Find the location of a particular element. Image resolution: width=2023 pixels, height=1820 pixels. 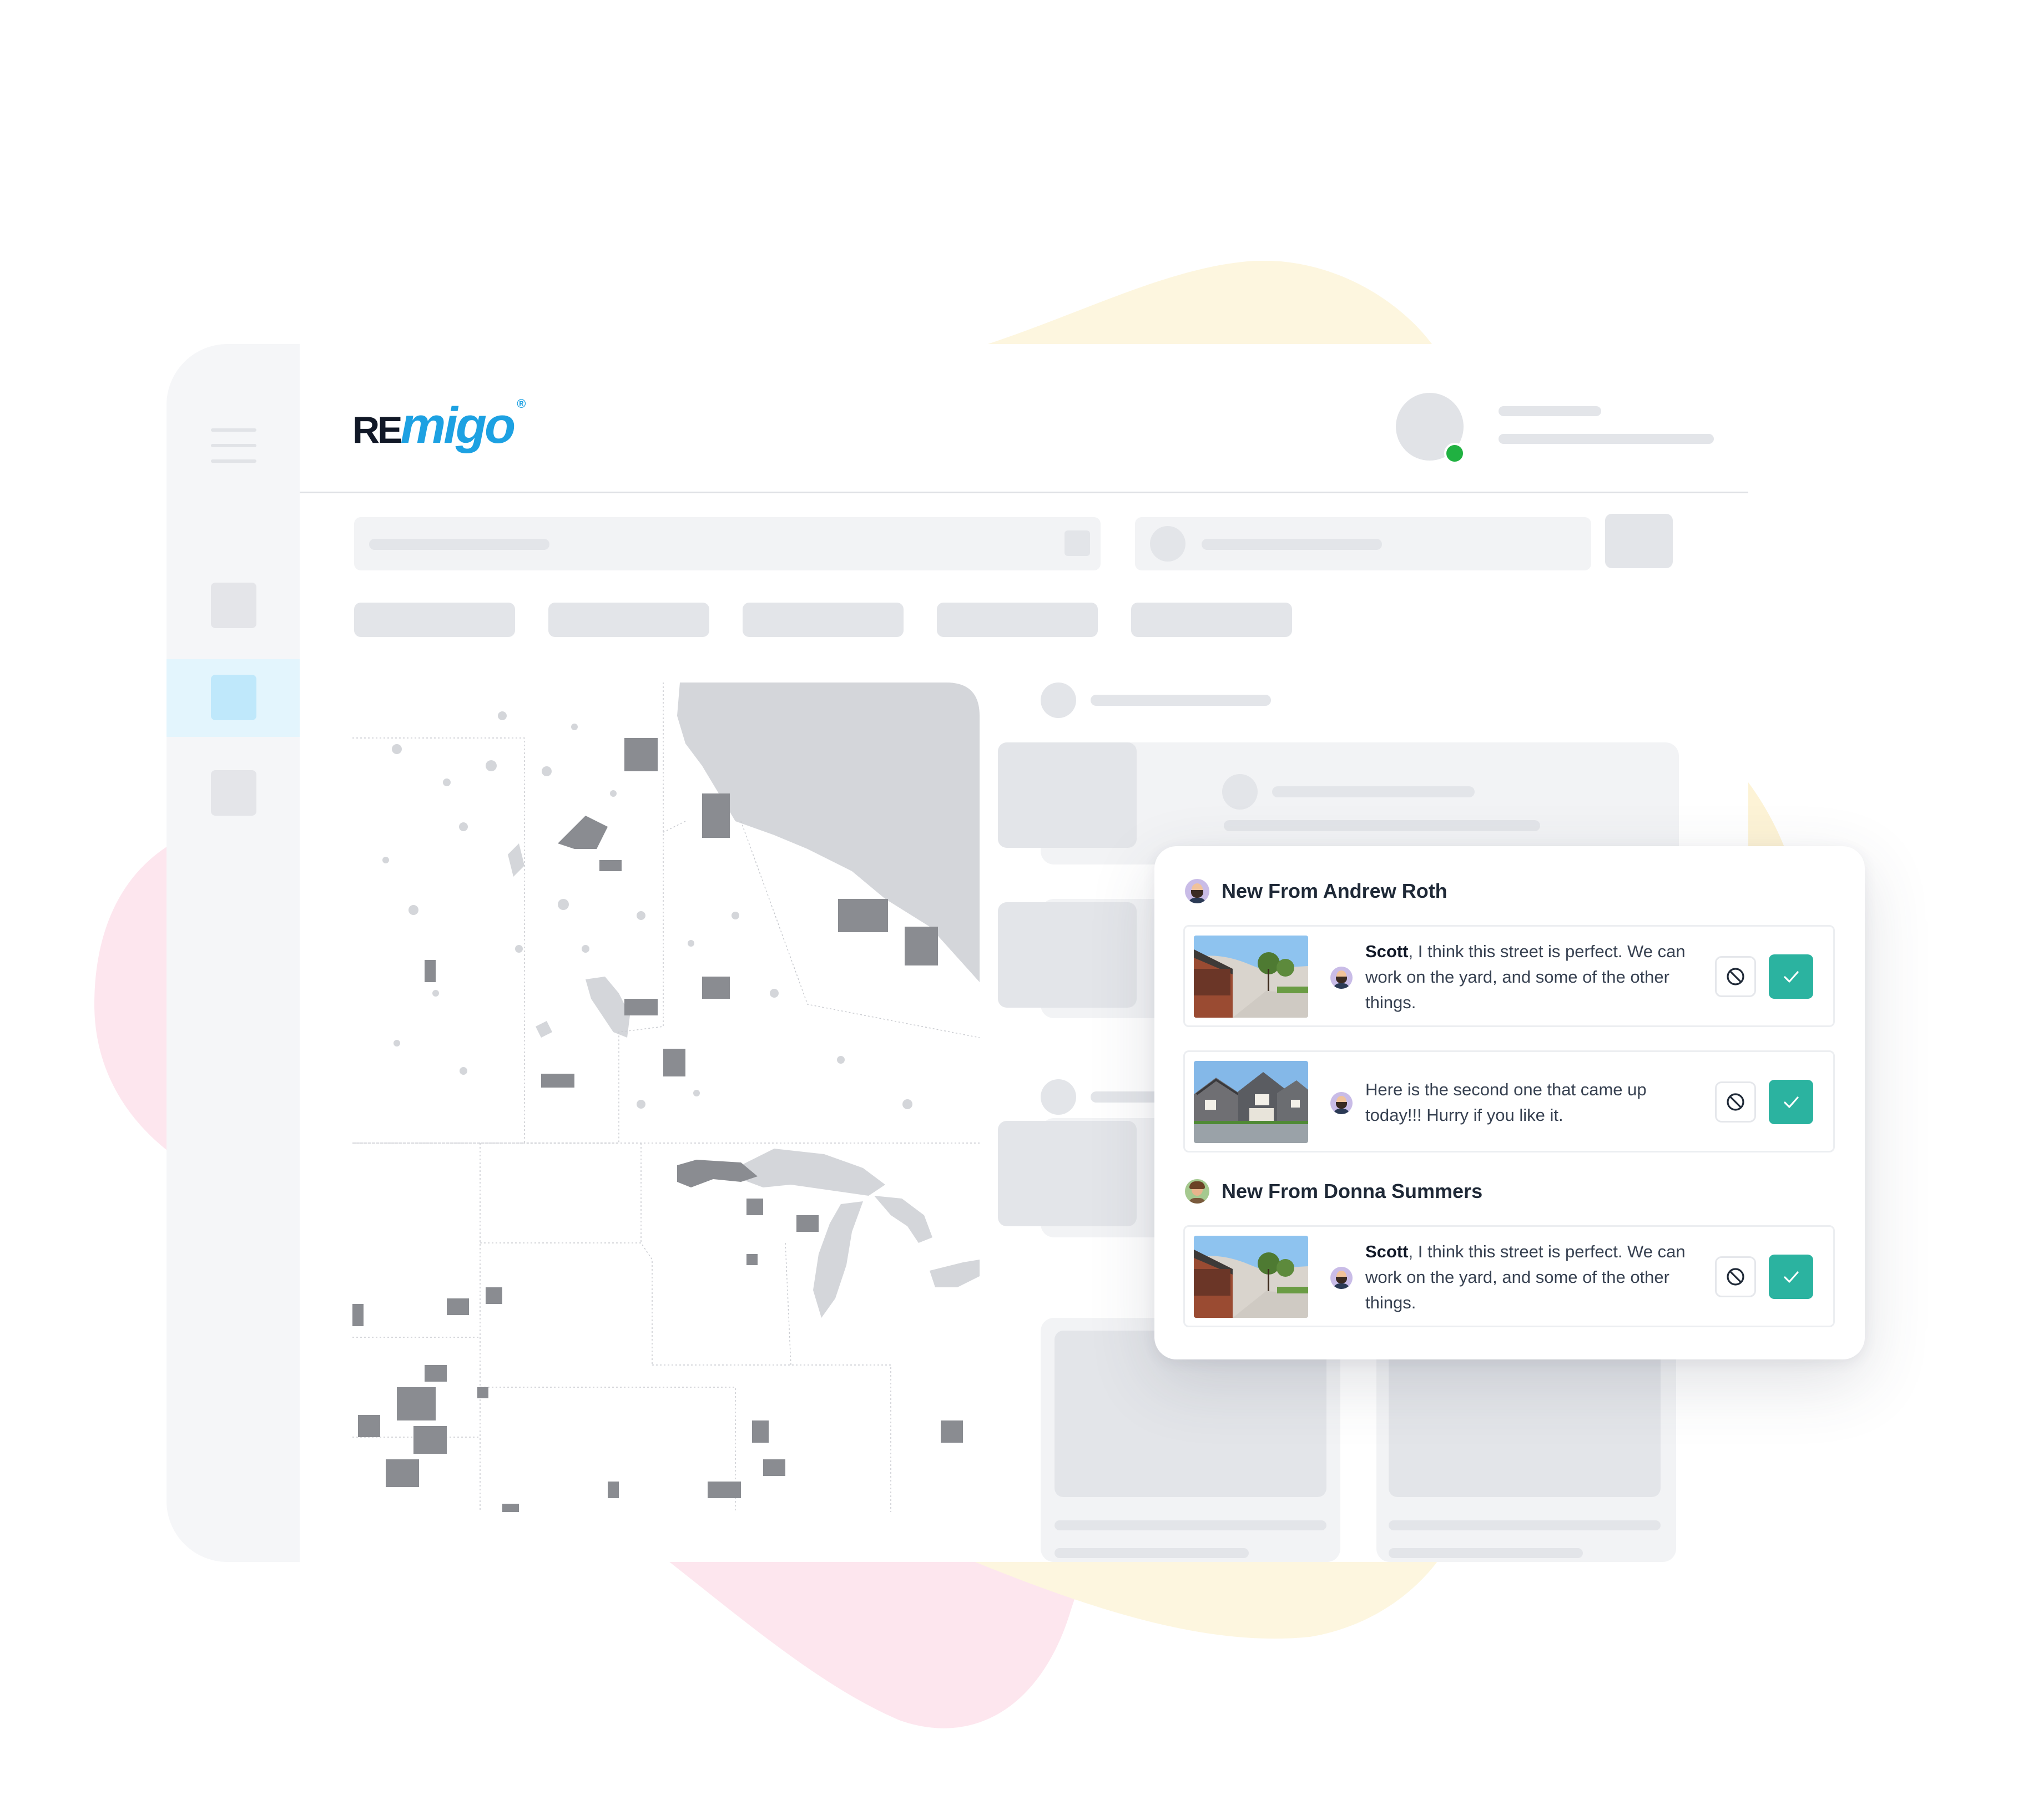

search-placeholder-line is located at coordinates (459, 544).